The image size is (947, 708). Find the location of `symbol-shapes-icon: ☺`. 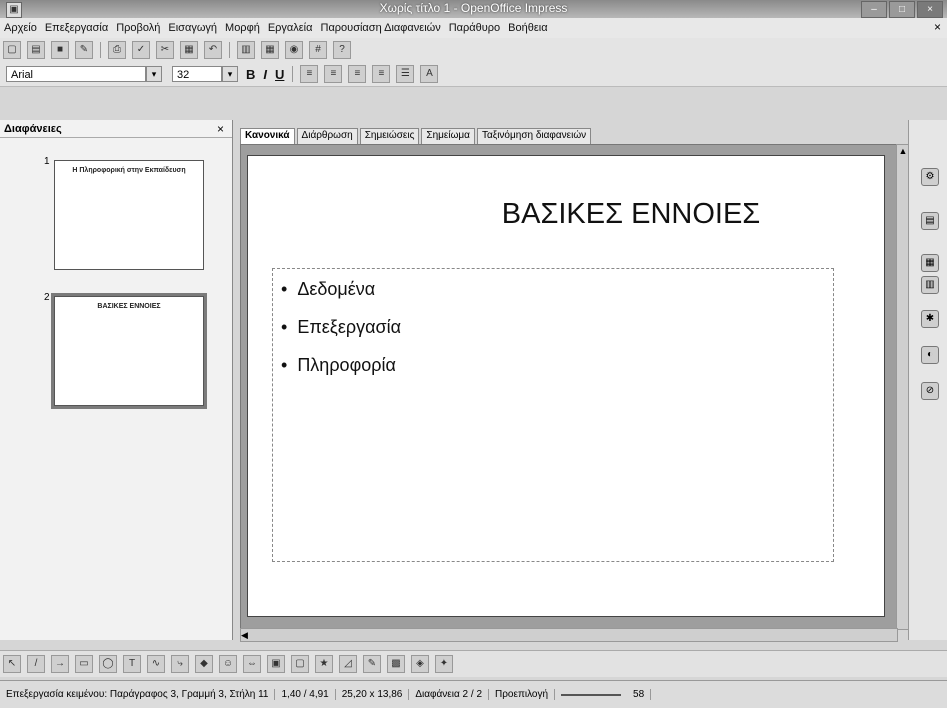

symbol-shapes-icon: ☺ is located at coordinates (228, 664).